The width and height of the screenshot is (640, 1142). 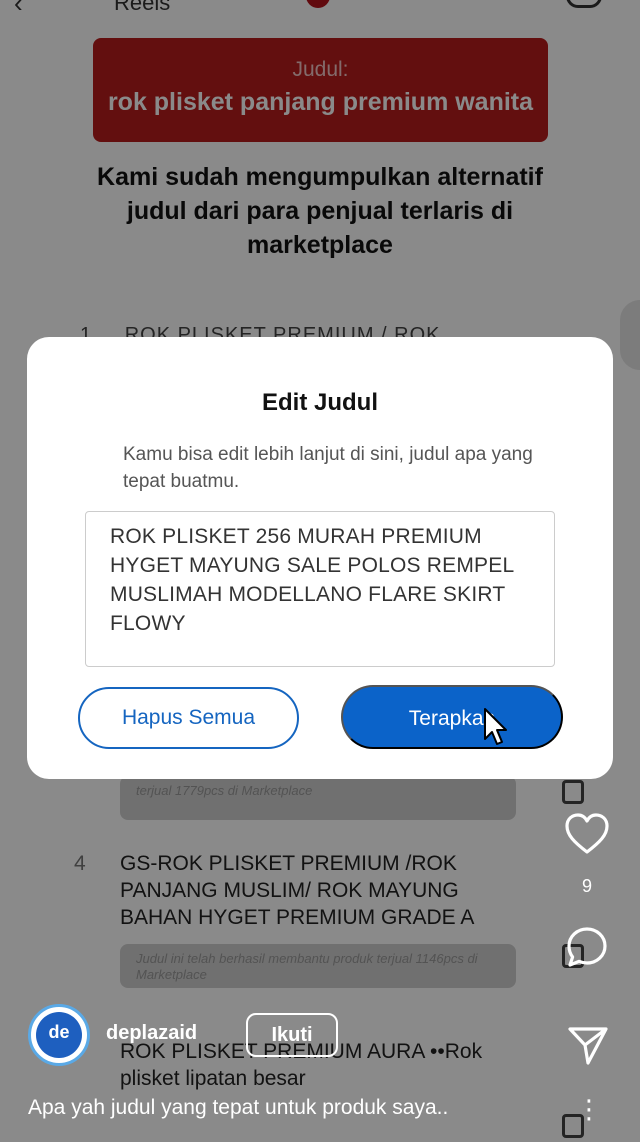 What do you see at coordinates (452, 717) in the screenshot?
I see `apply-button: Terapkan` at bounding box center [452, 717].